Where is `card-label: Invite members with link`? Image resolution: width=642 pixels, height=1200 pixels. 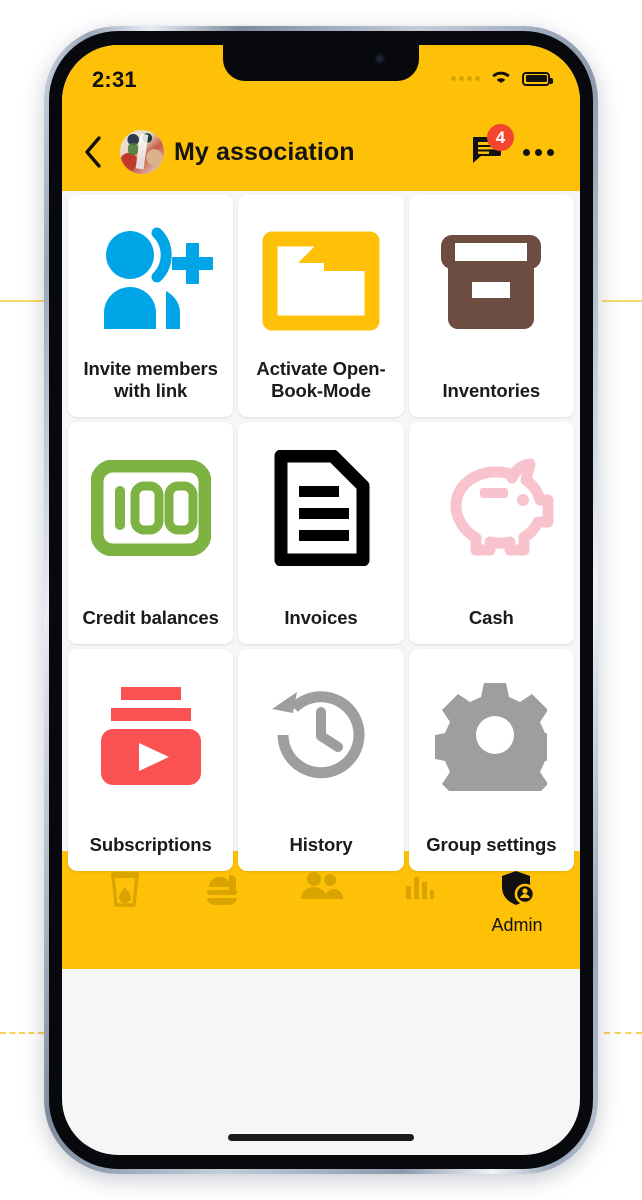
card-label: Invite members with link is located at coordinates (150, 379).